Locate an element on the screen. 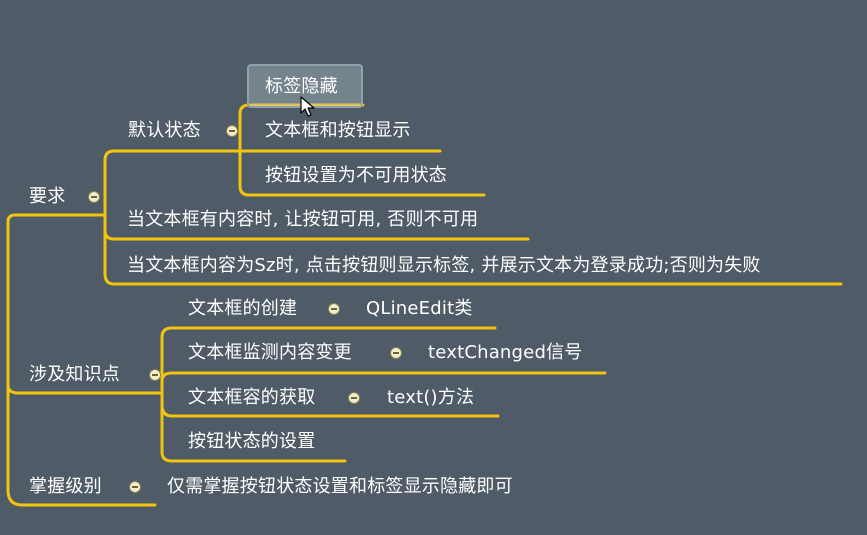  node-knowledge-detail: text()方法 is located at coordinates (430, 398).